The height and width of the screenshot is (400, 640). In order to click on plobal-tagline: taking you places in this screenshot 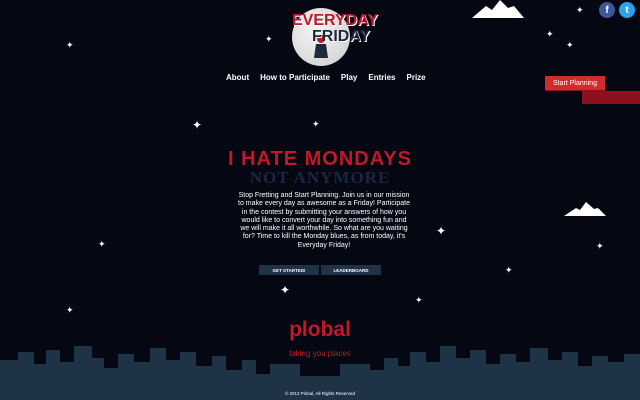, I will do `click(320, 353)`.